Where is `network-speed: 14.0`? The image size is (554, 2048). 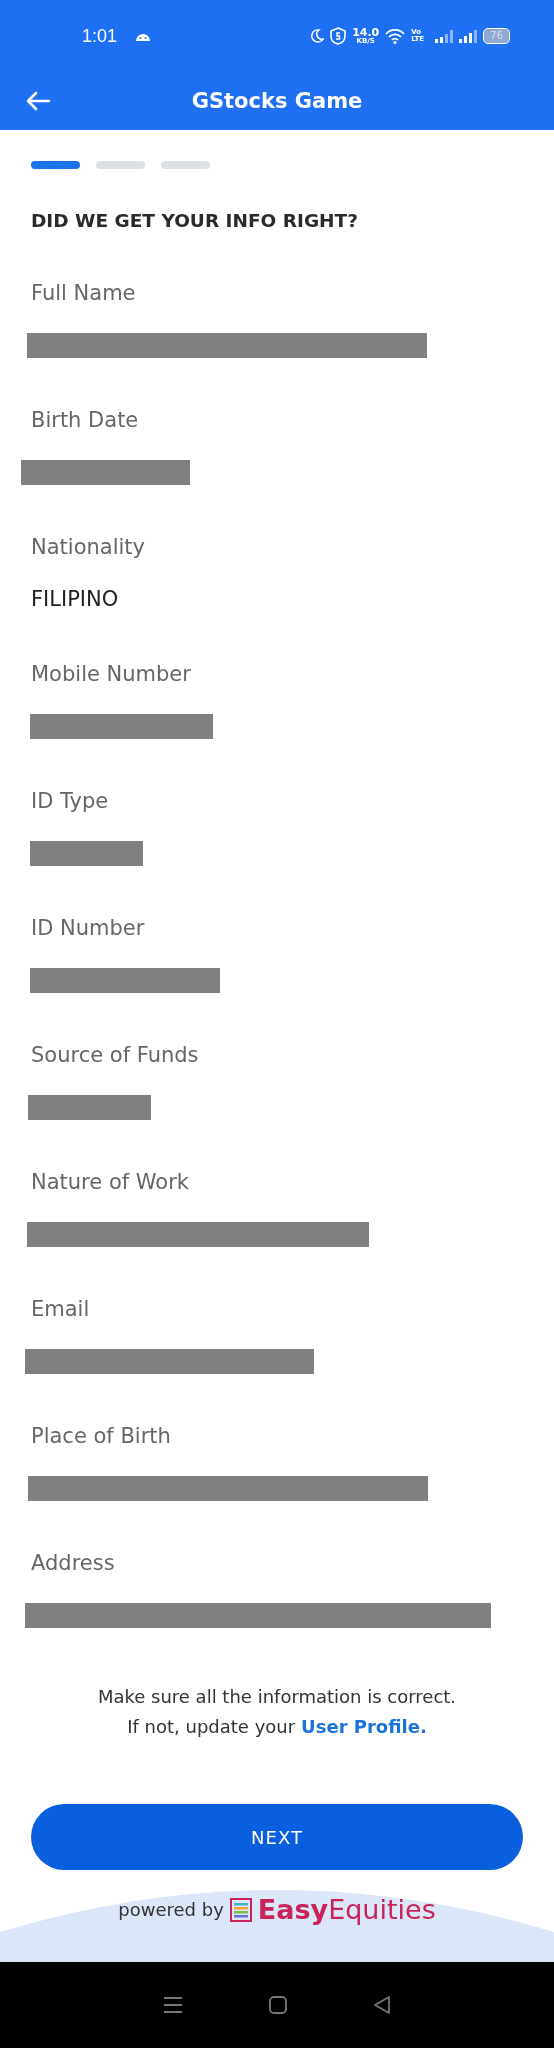
network-speed: 14.0 is located at coordinates (366, 32).